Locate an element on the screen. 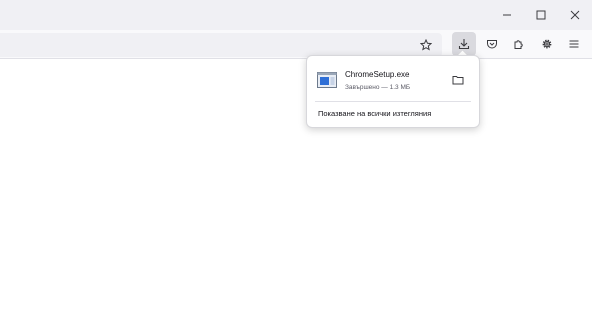  app-menu-button is located at coordinates (574, 44).